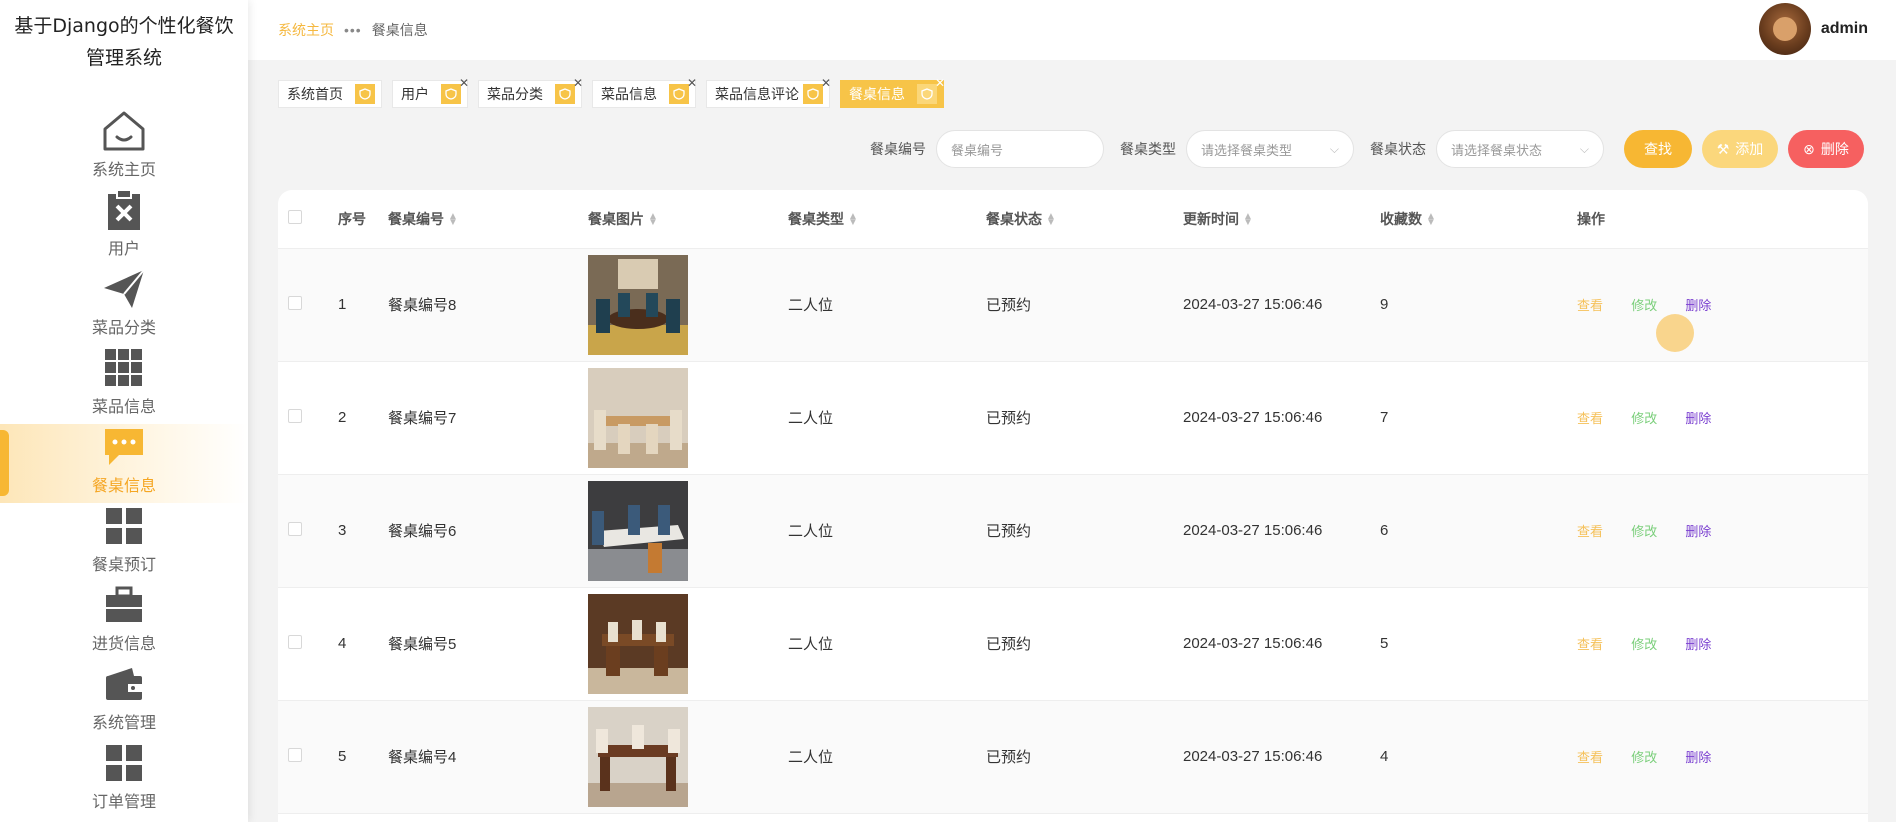 This screenshot has width=1896, height=822. I want to click on home-icon, so click(124, 131).